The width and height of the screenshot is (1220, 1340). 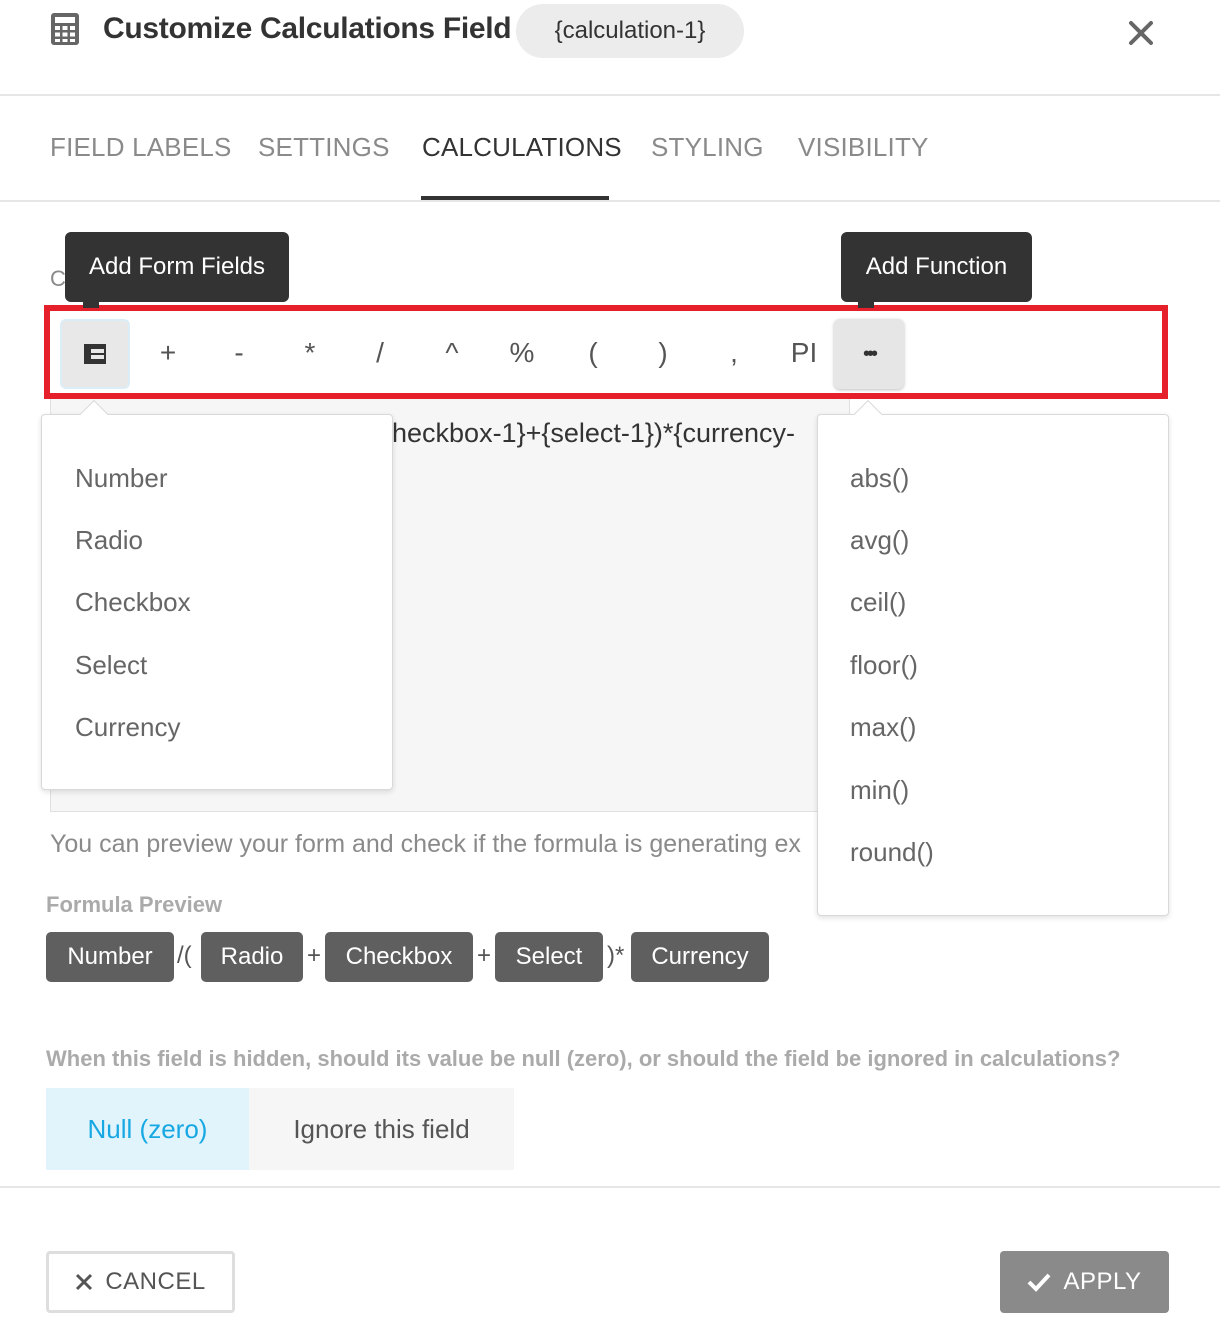 What do you see at coordinates (663, 353) in the screenshot?
I see `operator-close-paren: )` at bounding box center [663, 353].